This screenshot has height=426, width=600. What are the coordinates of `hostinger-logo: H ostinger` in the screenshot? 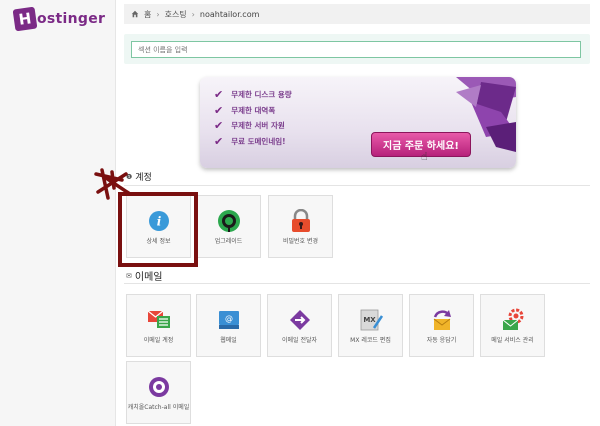 It's located at (59, 19).